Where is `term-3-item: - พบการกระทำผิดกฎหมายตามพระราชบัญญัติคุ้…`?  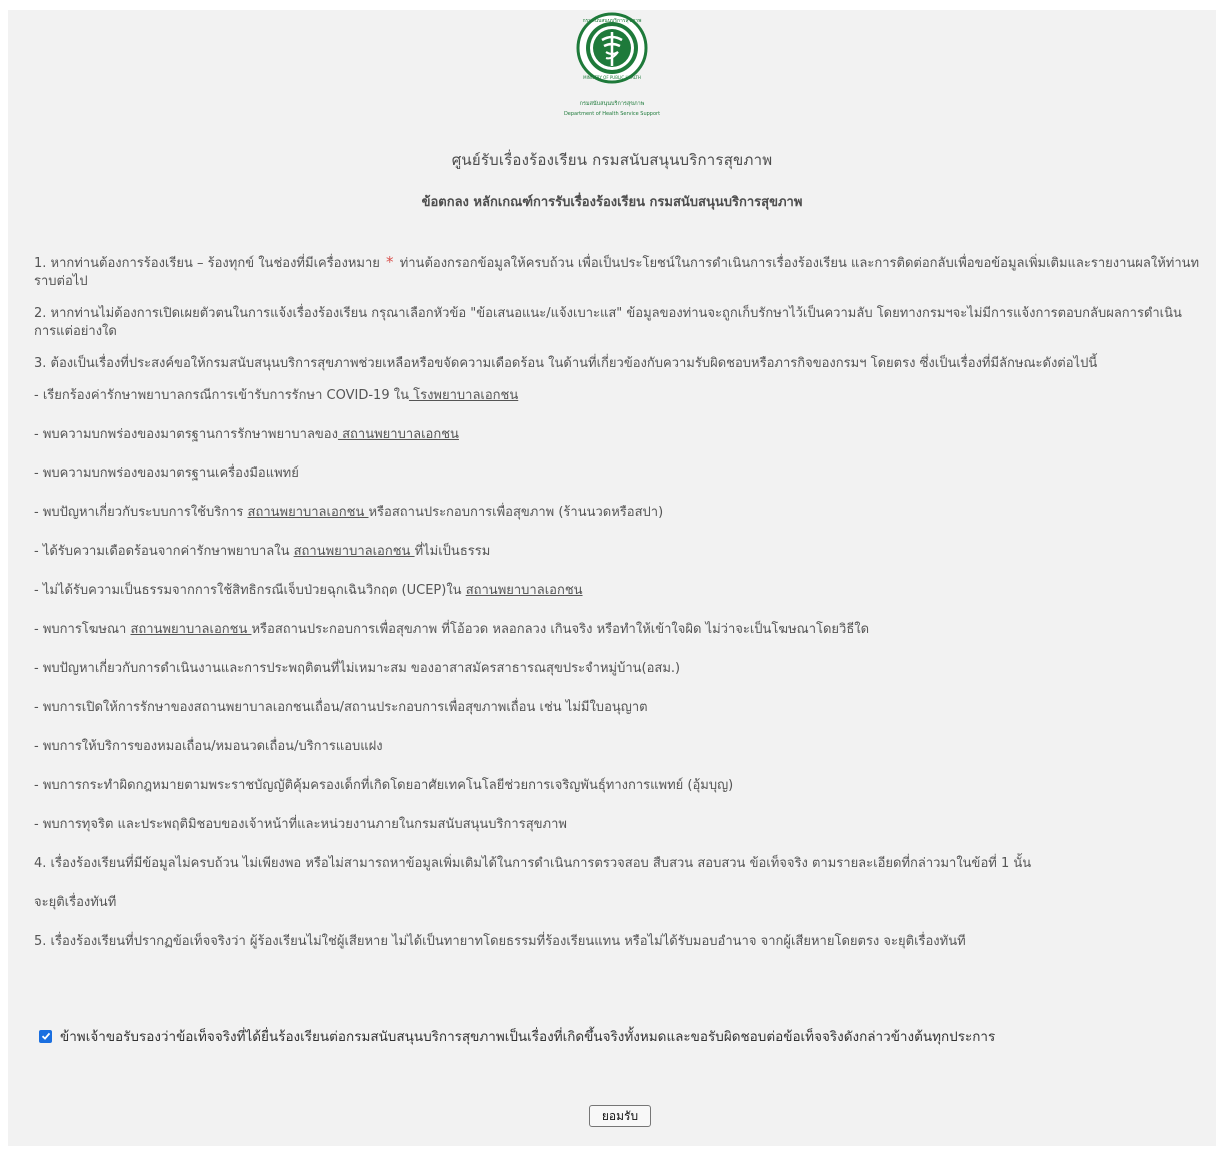
term-3-item: - พบการกระทำผิดกฎหมายตามพระราชบัญญัติคุ้… is located at coordinates (618, 786).